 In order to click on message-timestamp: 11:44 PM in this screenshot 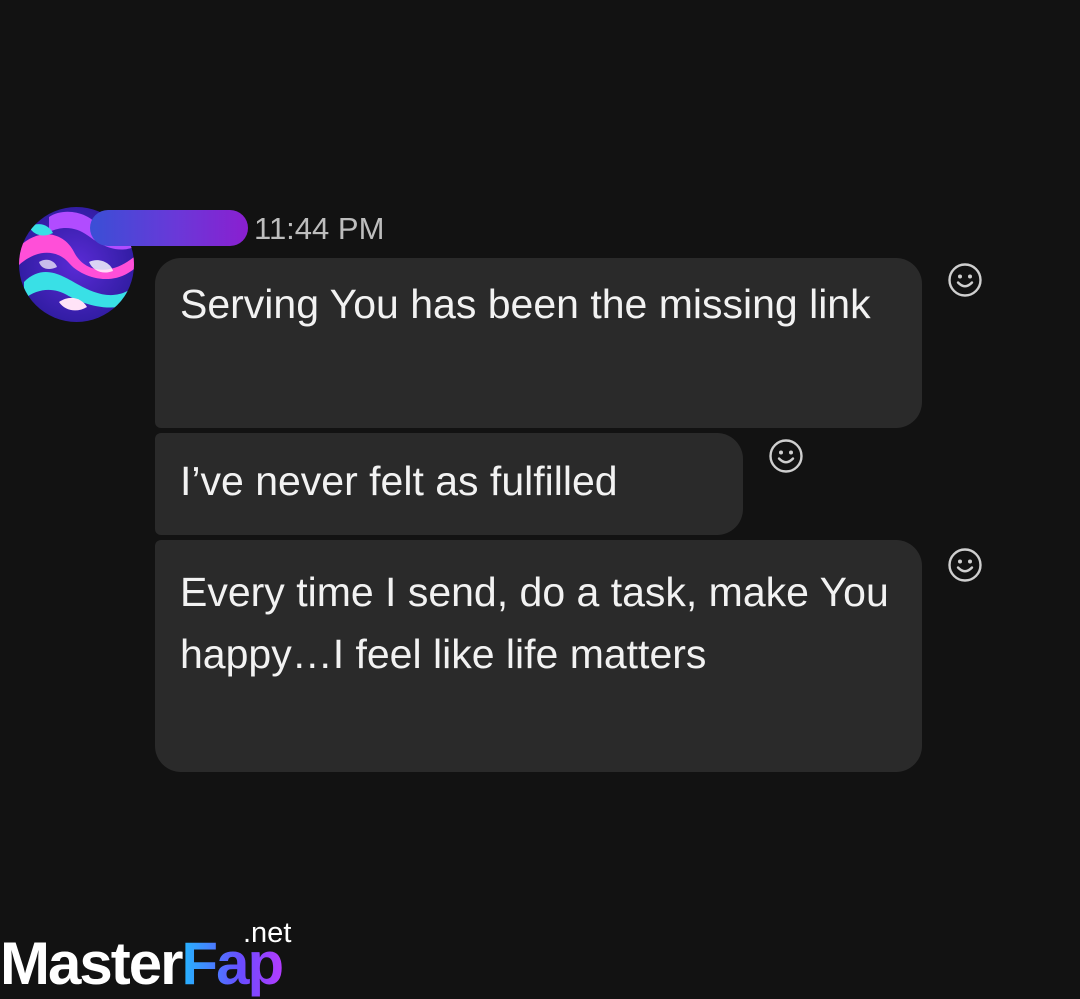, I will do `click(319, 228)`.